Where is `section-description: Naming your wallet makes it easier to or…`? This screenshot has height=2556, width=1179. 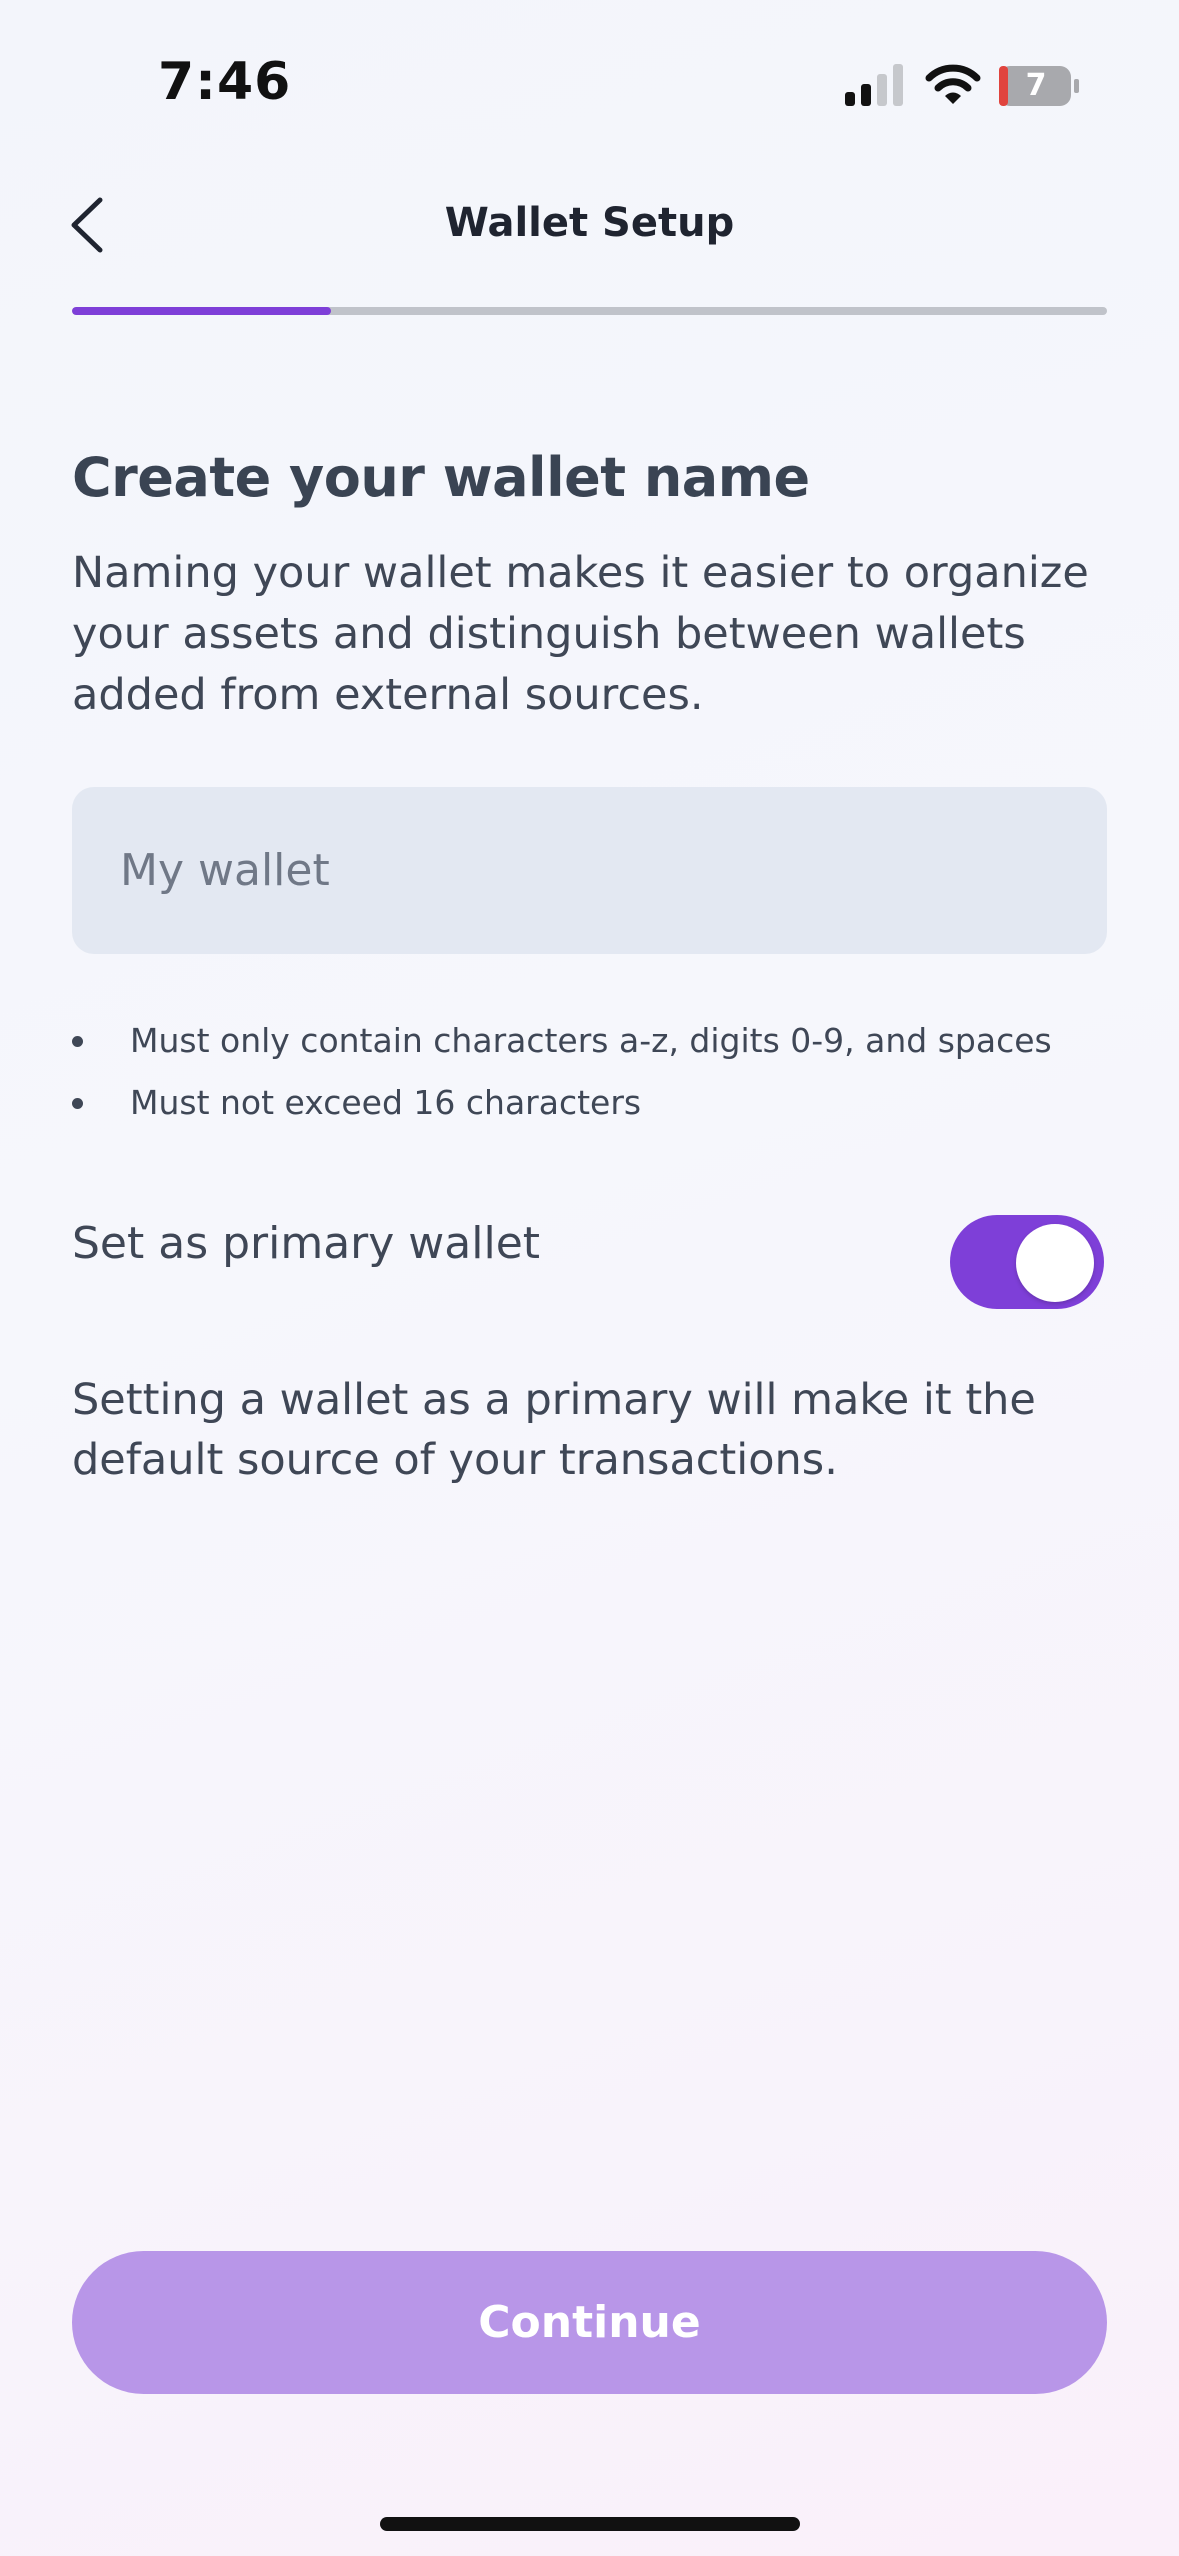
section-description: Naming your wallet makes it easier to or… is located at coordinates (580, 634).